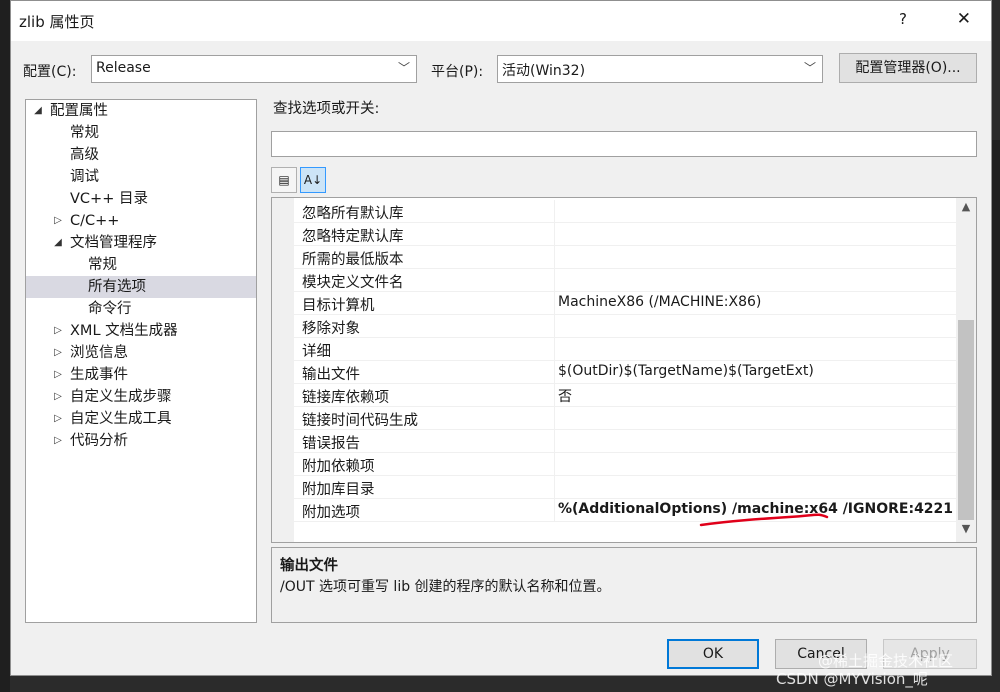 This screenshot has width=1000, height=692. I want to click on property-name: 错误报告, so click(331, 444).